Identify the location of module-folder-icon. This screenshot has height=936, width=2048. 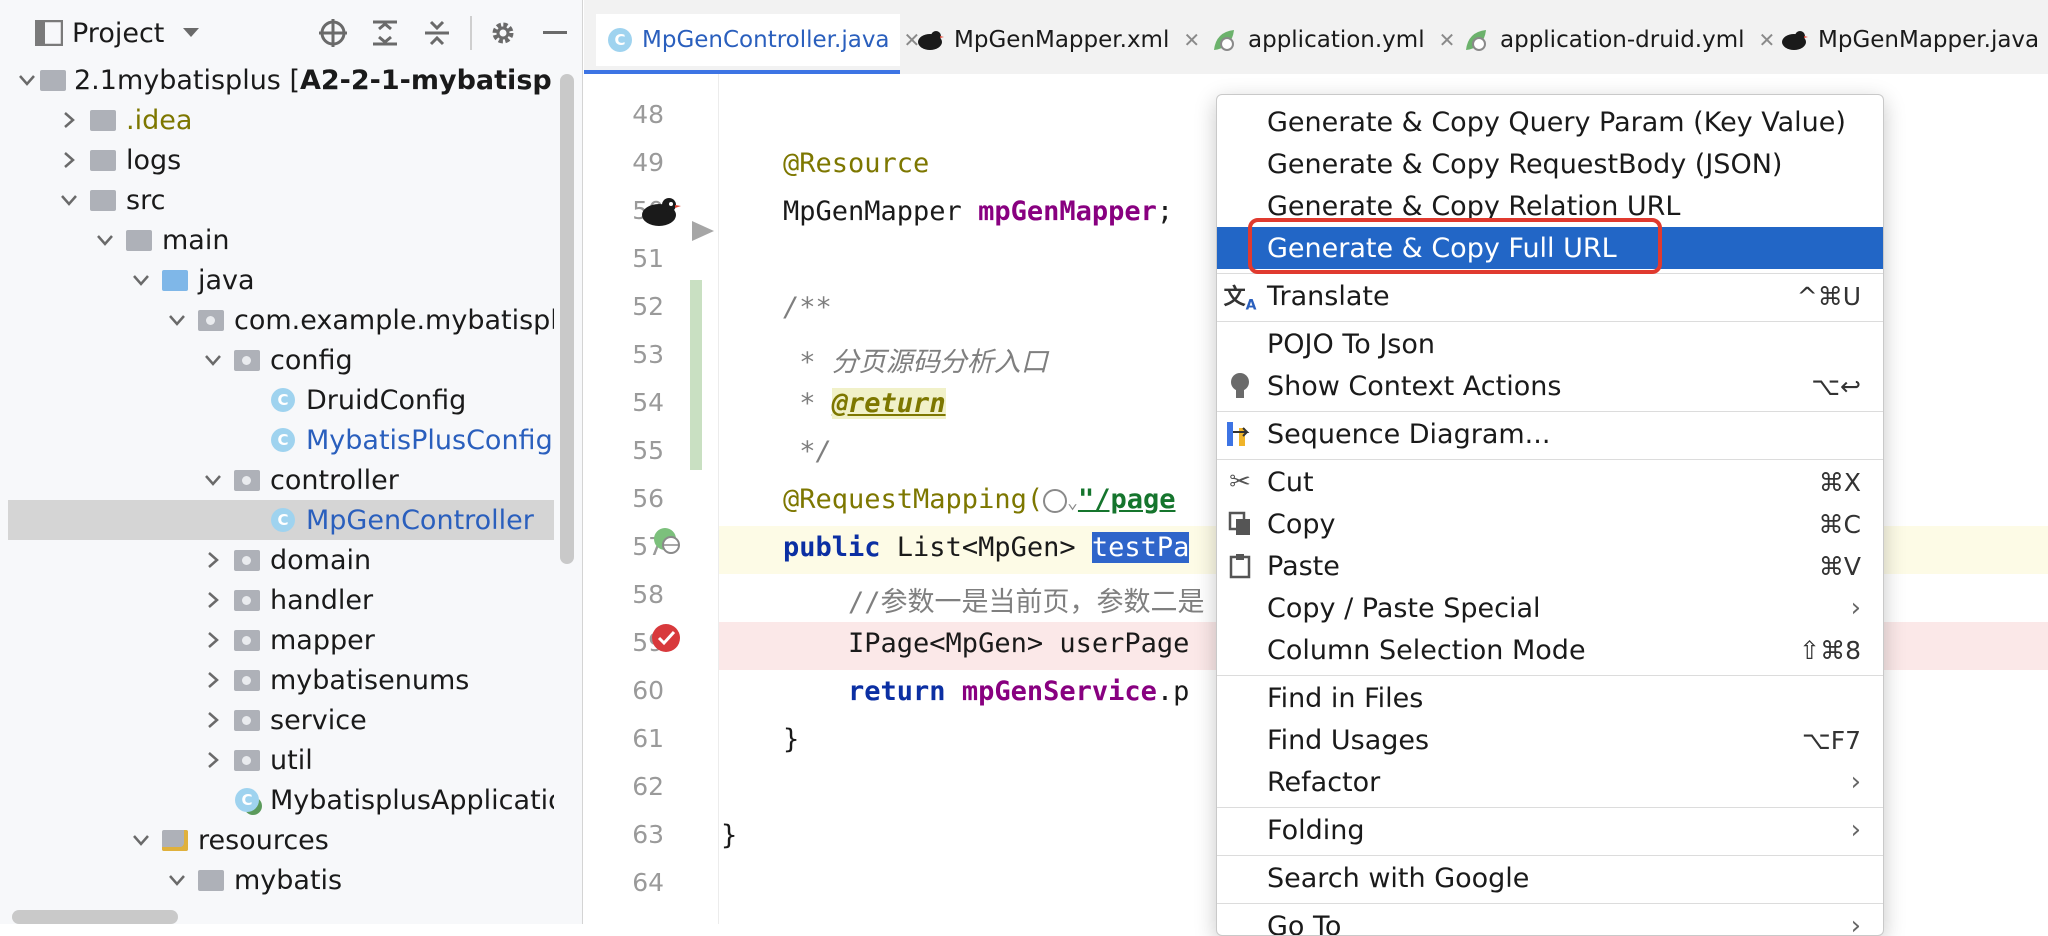
(53, 80).